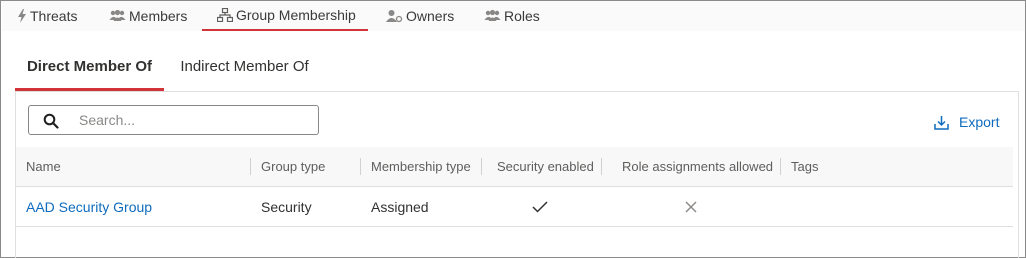 This screenshot has width=1026, height=258. I want to click on tab-threats: Threats, so click(47, 16).